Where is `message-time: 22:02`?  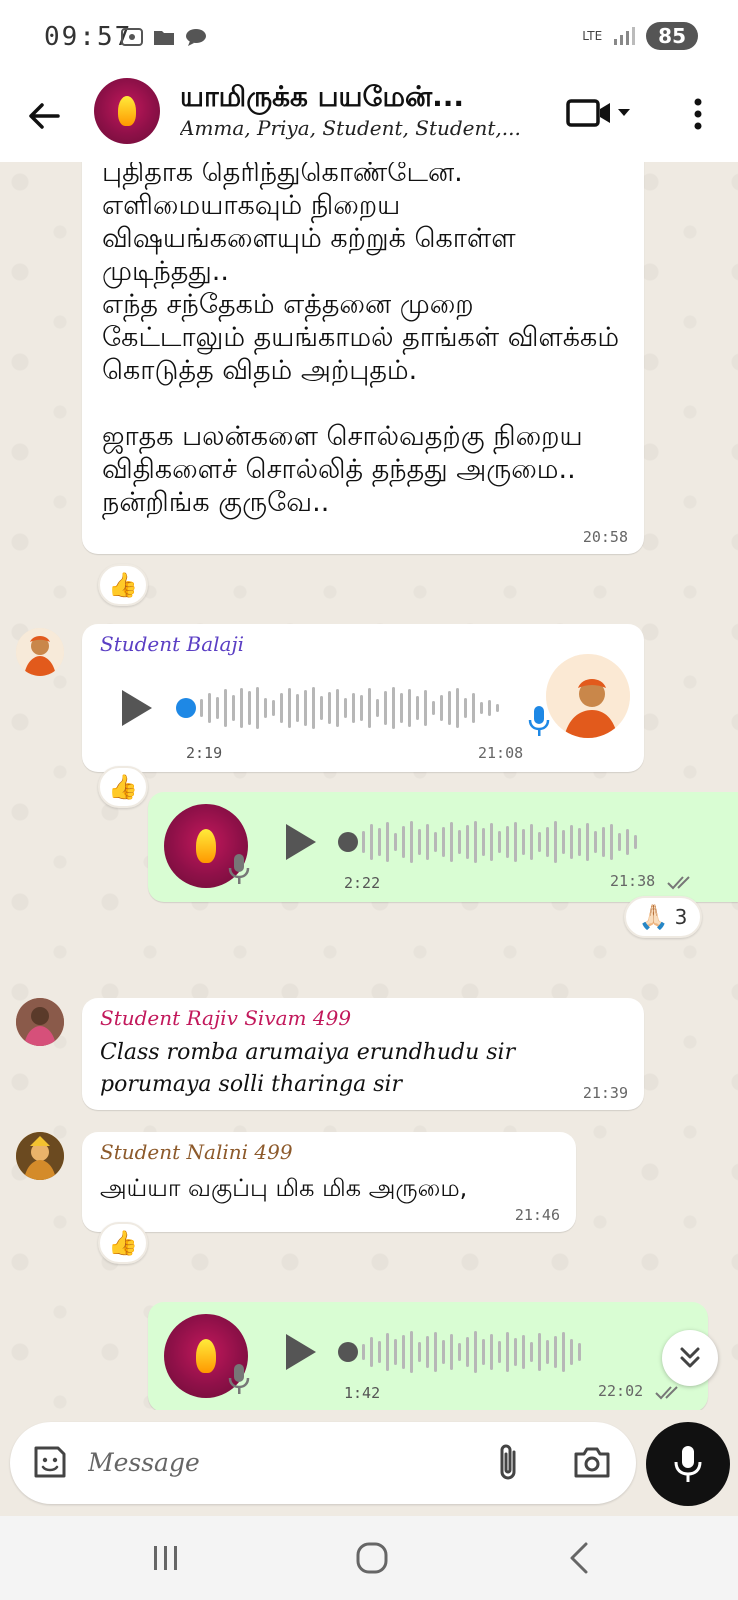
message-time: 22:02 is located at coordinates (621, 1391).